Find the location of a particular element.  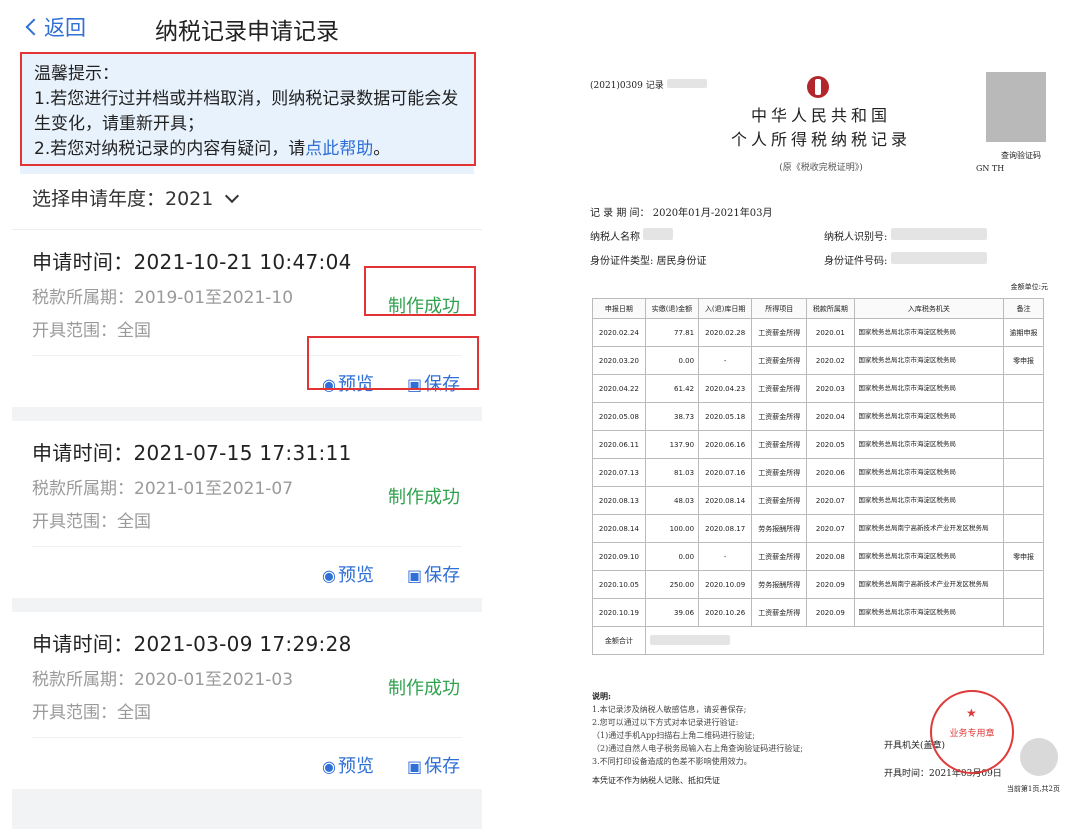

qr-code-icon is located at coordinates (1016, 107).